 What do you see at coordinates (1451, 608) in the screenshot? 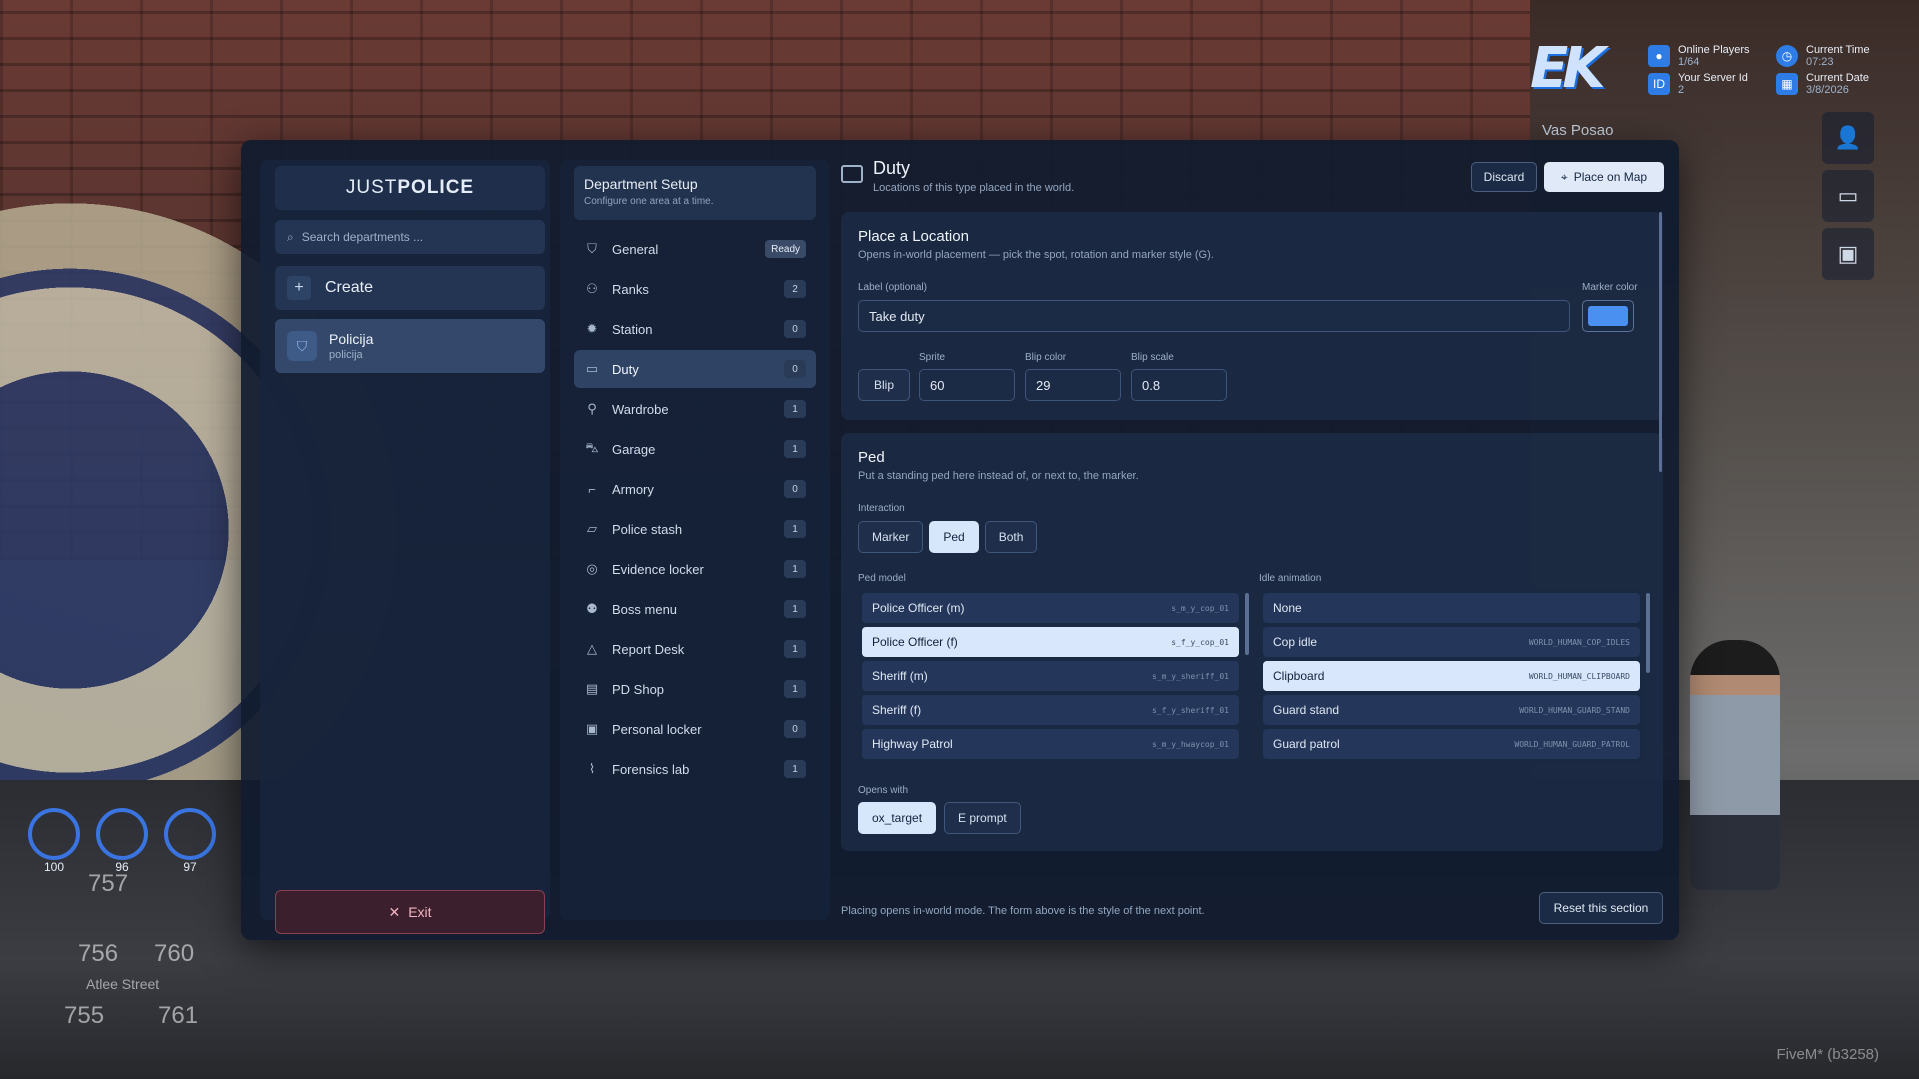
I see `idle-animation-row: None` at bounding box center [1451, 608].